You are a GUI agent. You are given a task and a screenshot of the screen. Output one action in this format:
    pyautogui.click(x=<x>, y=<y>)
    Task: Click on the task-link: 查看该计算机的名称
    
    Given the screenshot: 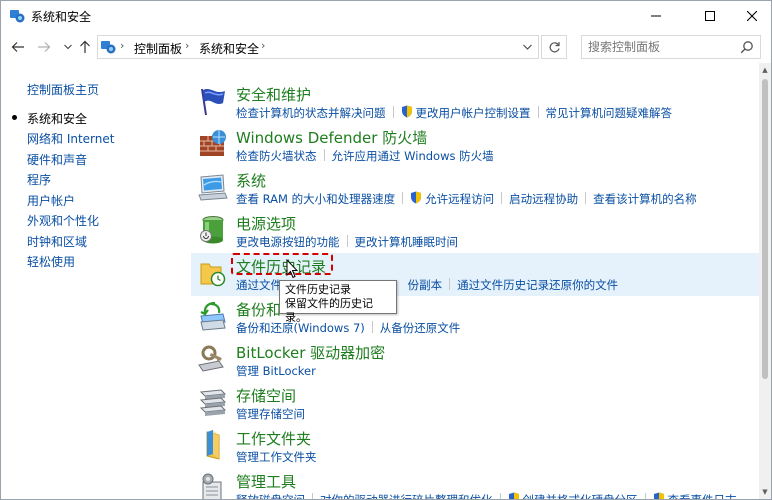 What is the action you would take?
    pyautogui.click(x=645, y=199)
    